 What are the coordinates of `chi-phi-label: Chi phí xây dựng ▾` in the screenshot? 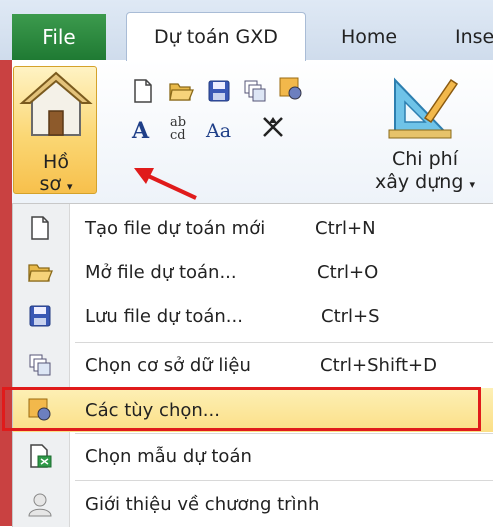 It's located at (425, 170).